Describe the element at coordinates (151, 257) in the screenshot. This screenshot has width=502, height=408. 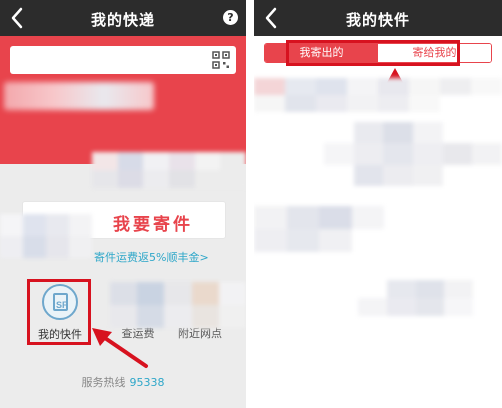
I see `promo-link: 寄件运费返5%顺丰金>` at that location.